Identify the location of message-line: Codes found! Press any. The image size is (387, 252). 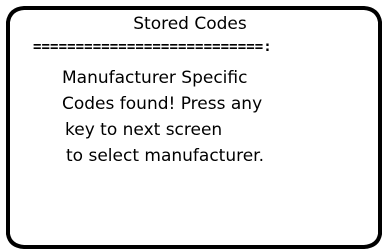
(162, 104).